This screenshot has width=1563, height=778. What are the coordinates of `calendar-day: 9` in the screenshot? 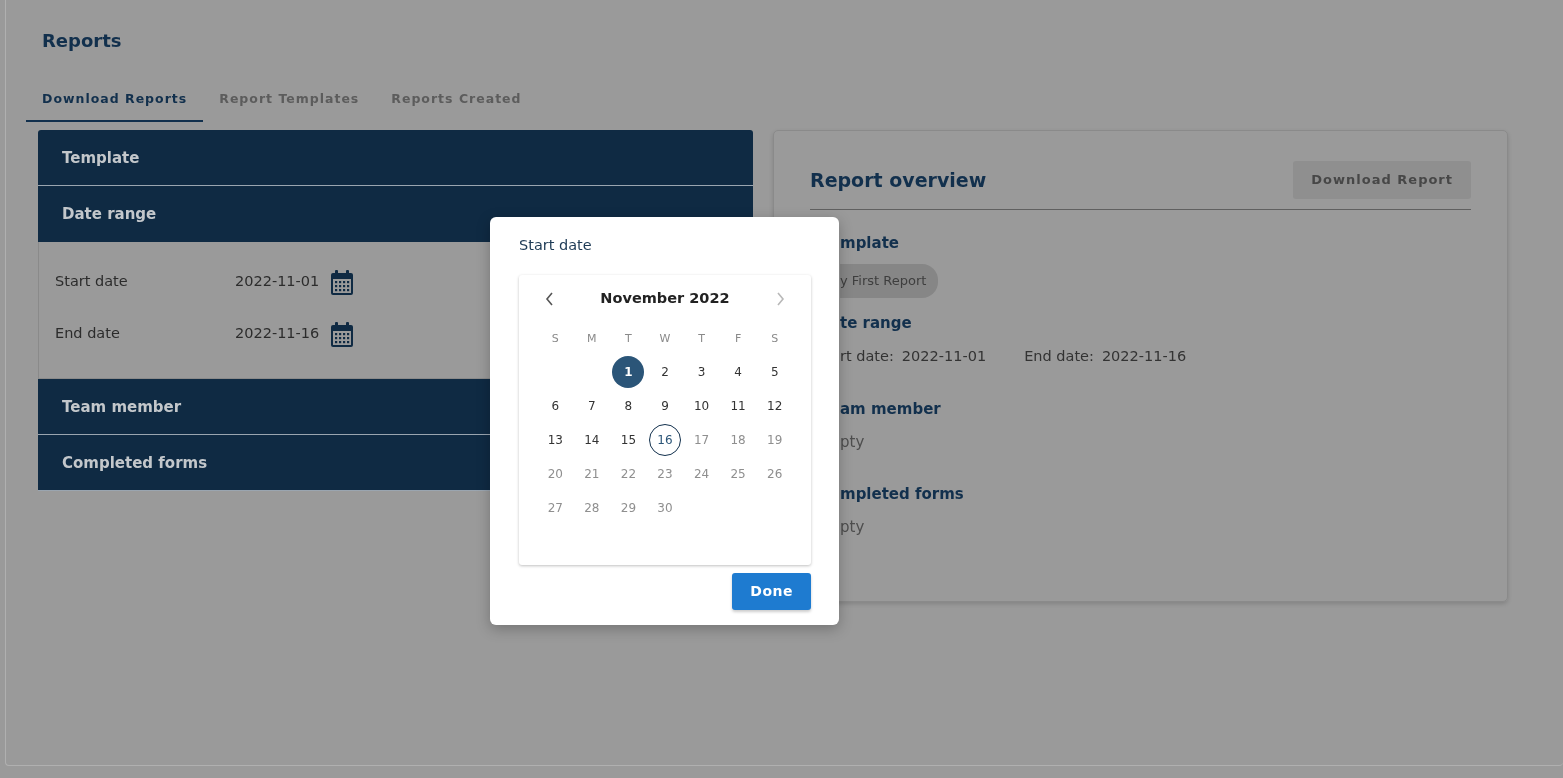 It's located at (665, 405).